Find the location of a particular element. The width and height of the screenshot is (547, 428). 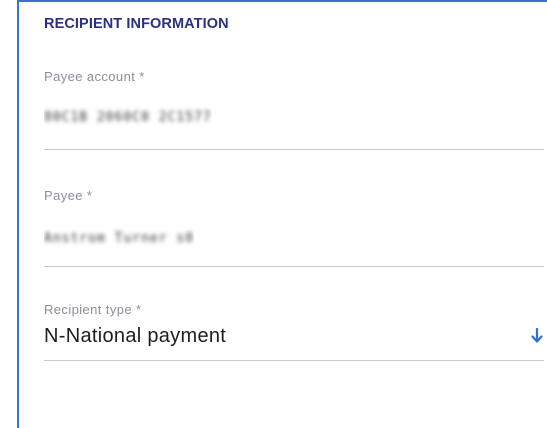

card-border-top is located at coordinates (282, 1).